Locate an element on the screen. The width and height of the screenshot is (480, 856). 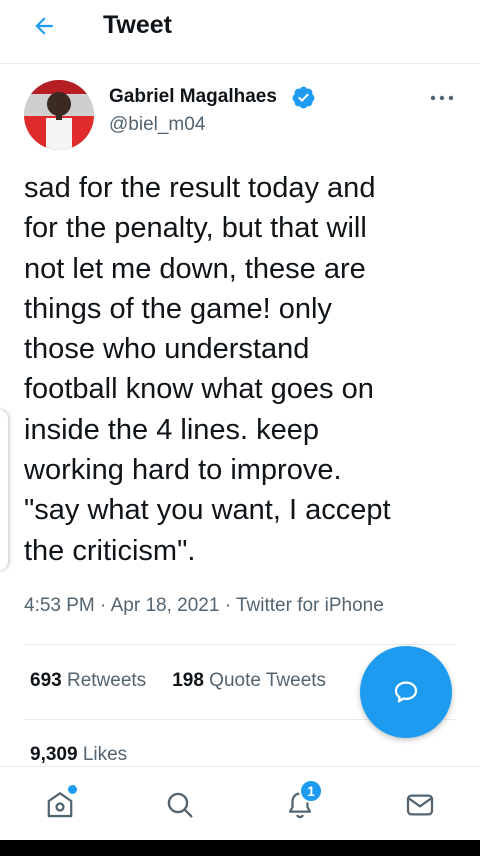
more-options-button is located at coordinates (442, 98).